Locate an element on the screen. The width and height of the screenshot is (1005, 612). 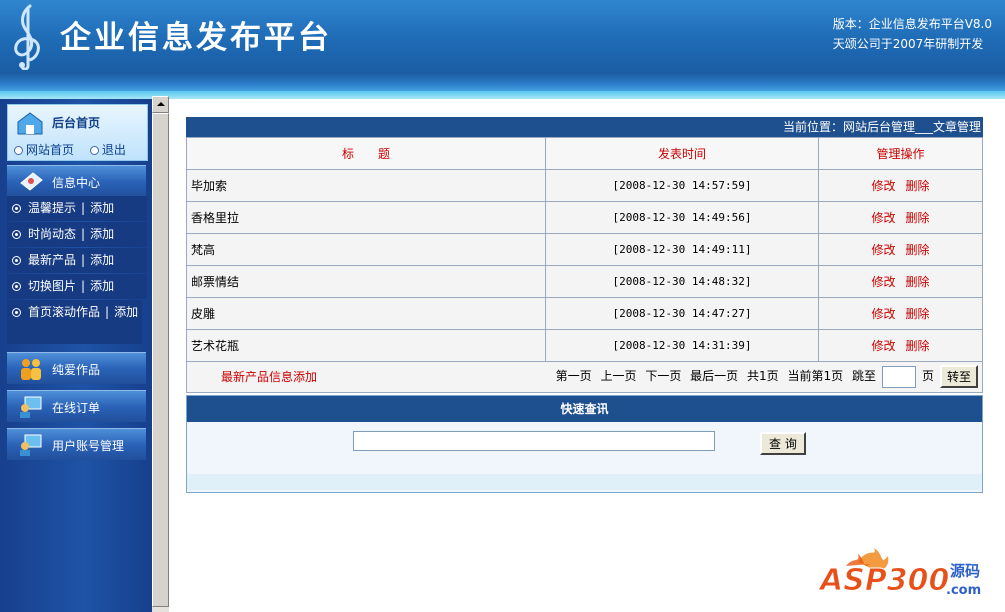
next-page-link: 下一页 is located at coordinates (663, 376).